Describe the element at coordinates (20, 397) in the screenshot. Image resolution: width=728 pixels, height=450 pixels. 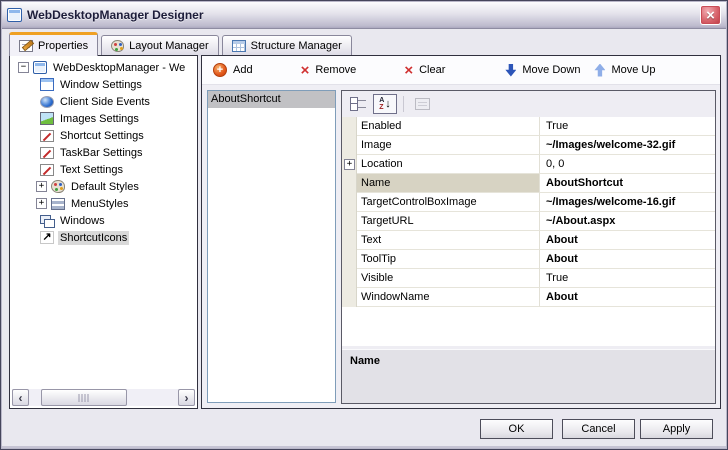
I see `scroll-left-icon` at that location.